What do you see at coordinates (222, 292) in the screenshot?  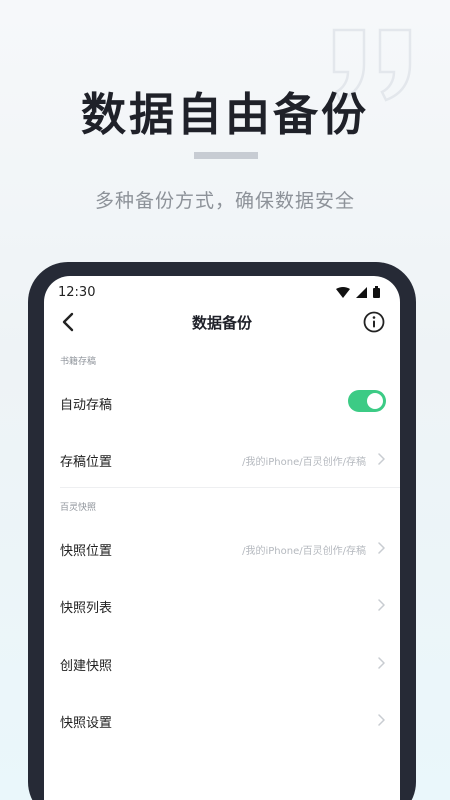 I see `status-bar: 12:30` at bounding box center [222, 292].